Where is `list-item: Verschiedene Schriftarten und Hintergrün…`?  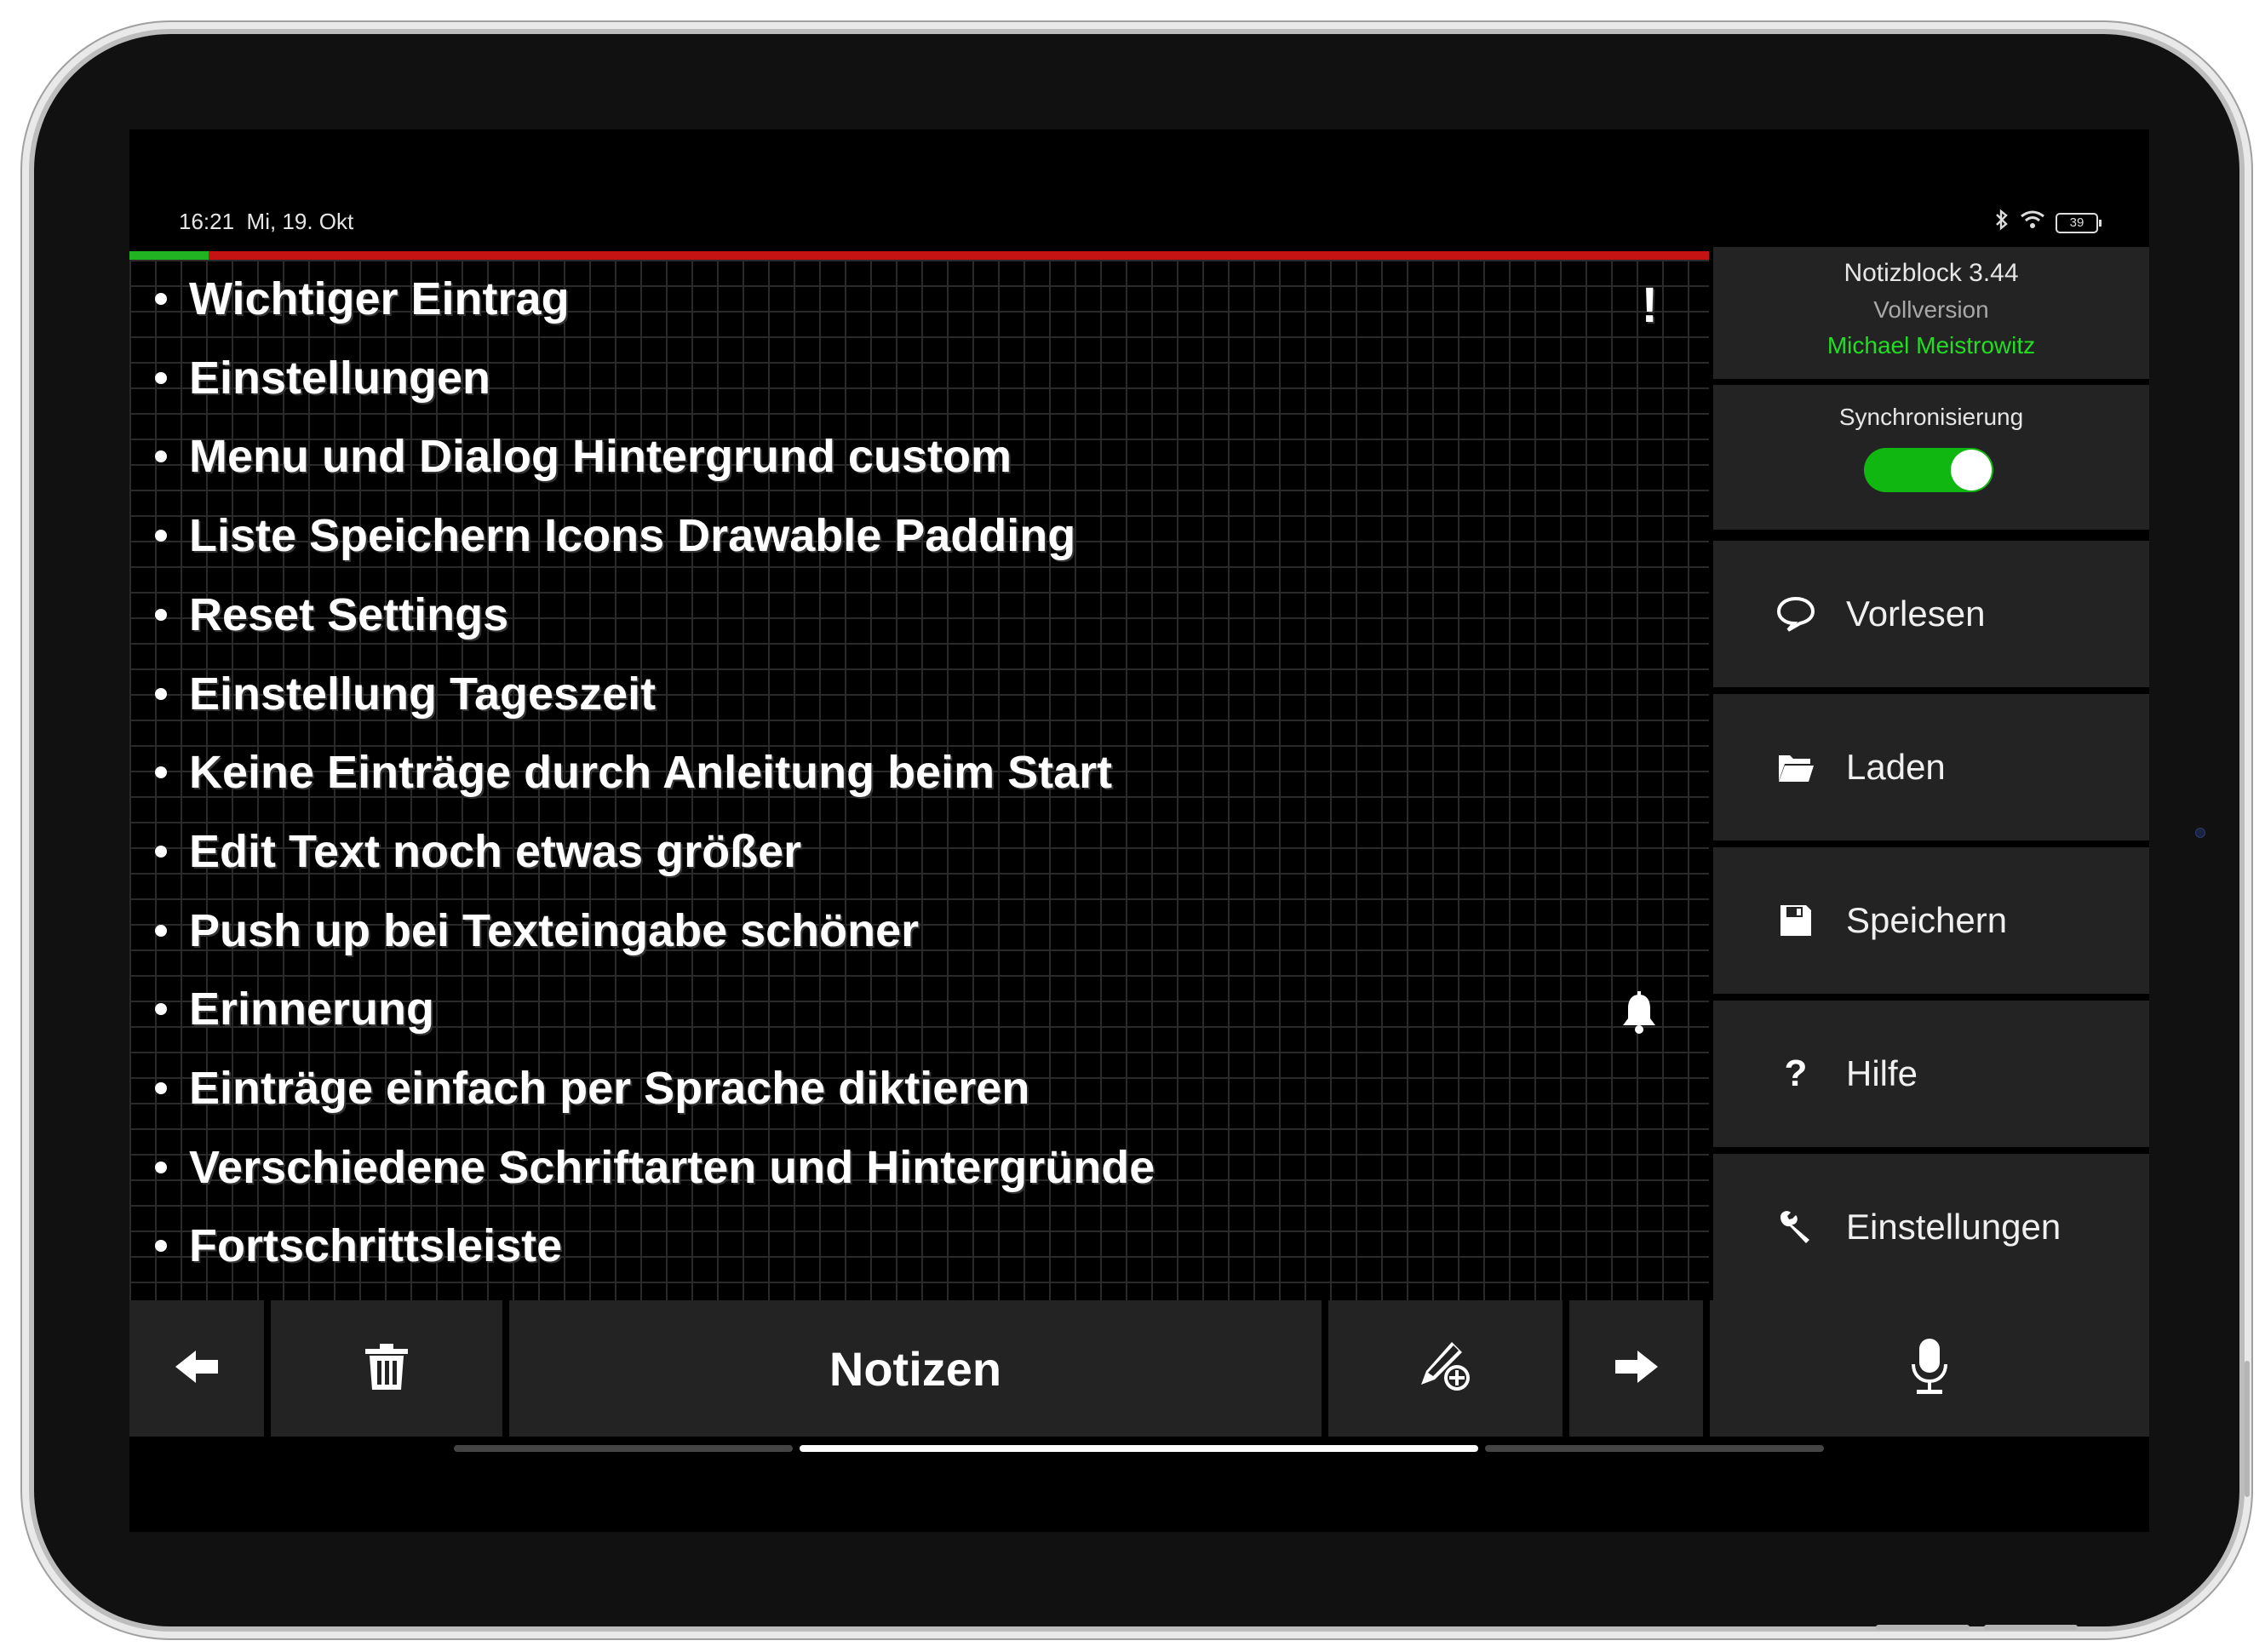
list-item: Verschiedene Schriftarten und Hintergrün… is located at coordinates (919, 1167).